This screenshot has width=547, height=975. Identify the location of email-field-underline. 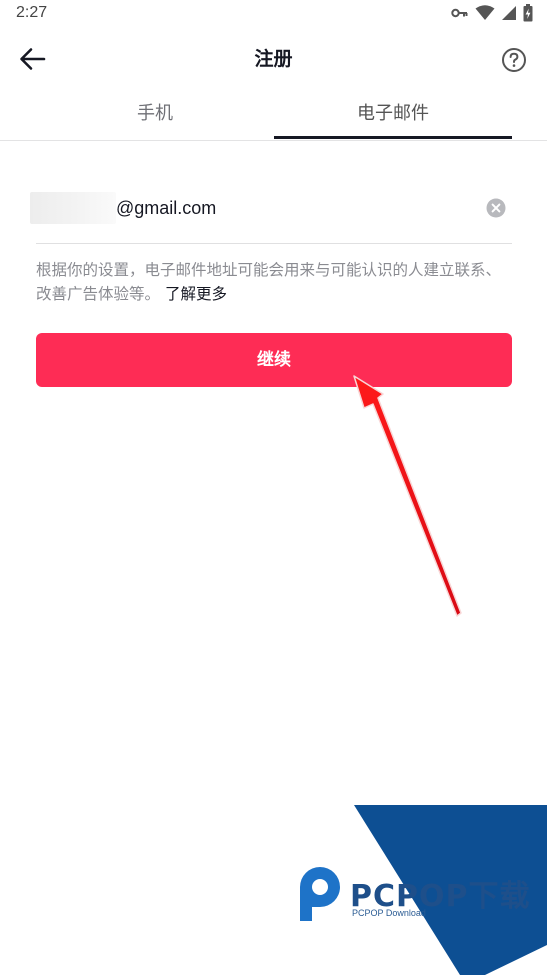
(274, 243).